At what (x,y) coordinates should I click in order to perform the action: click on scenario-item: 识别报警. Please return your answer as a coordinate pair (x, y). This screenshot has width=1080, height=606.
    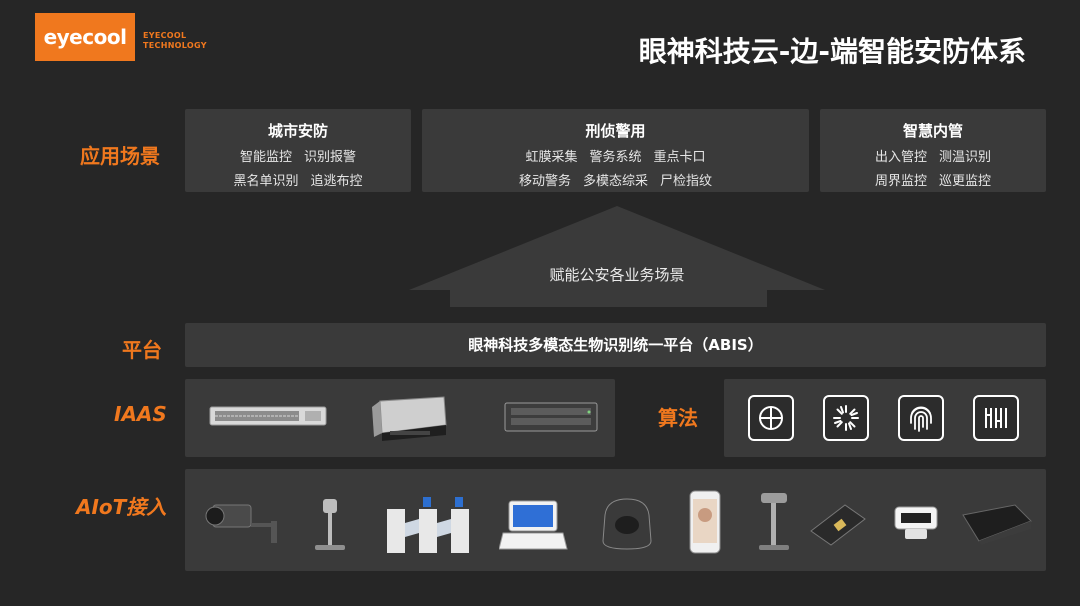
    Looking at the image, I should click on (330, 157).